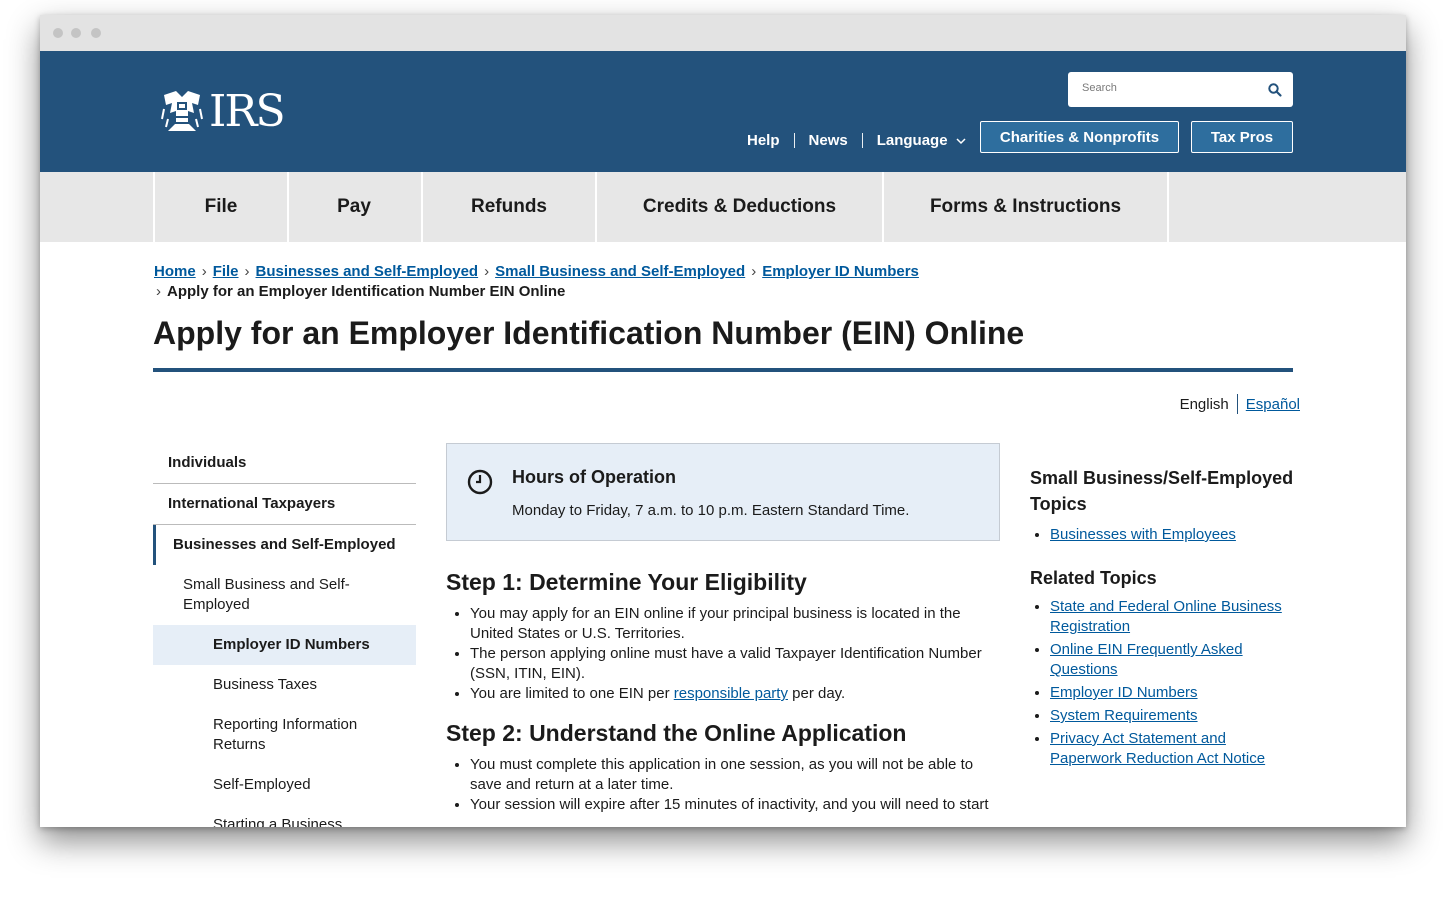  Describe the element at coordinates (1240, 404) in the screenshot. I see `language-toggle: English Español` at that location.